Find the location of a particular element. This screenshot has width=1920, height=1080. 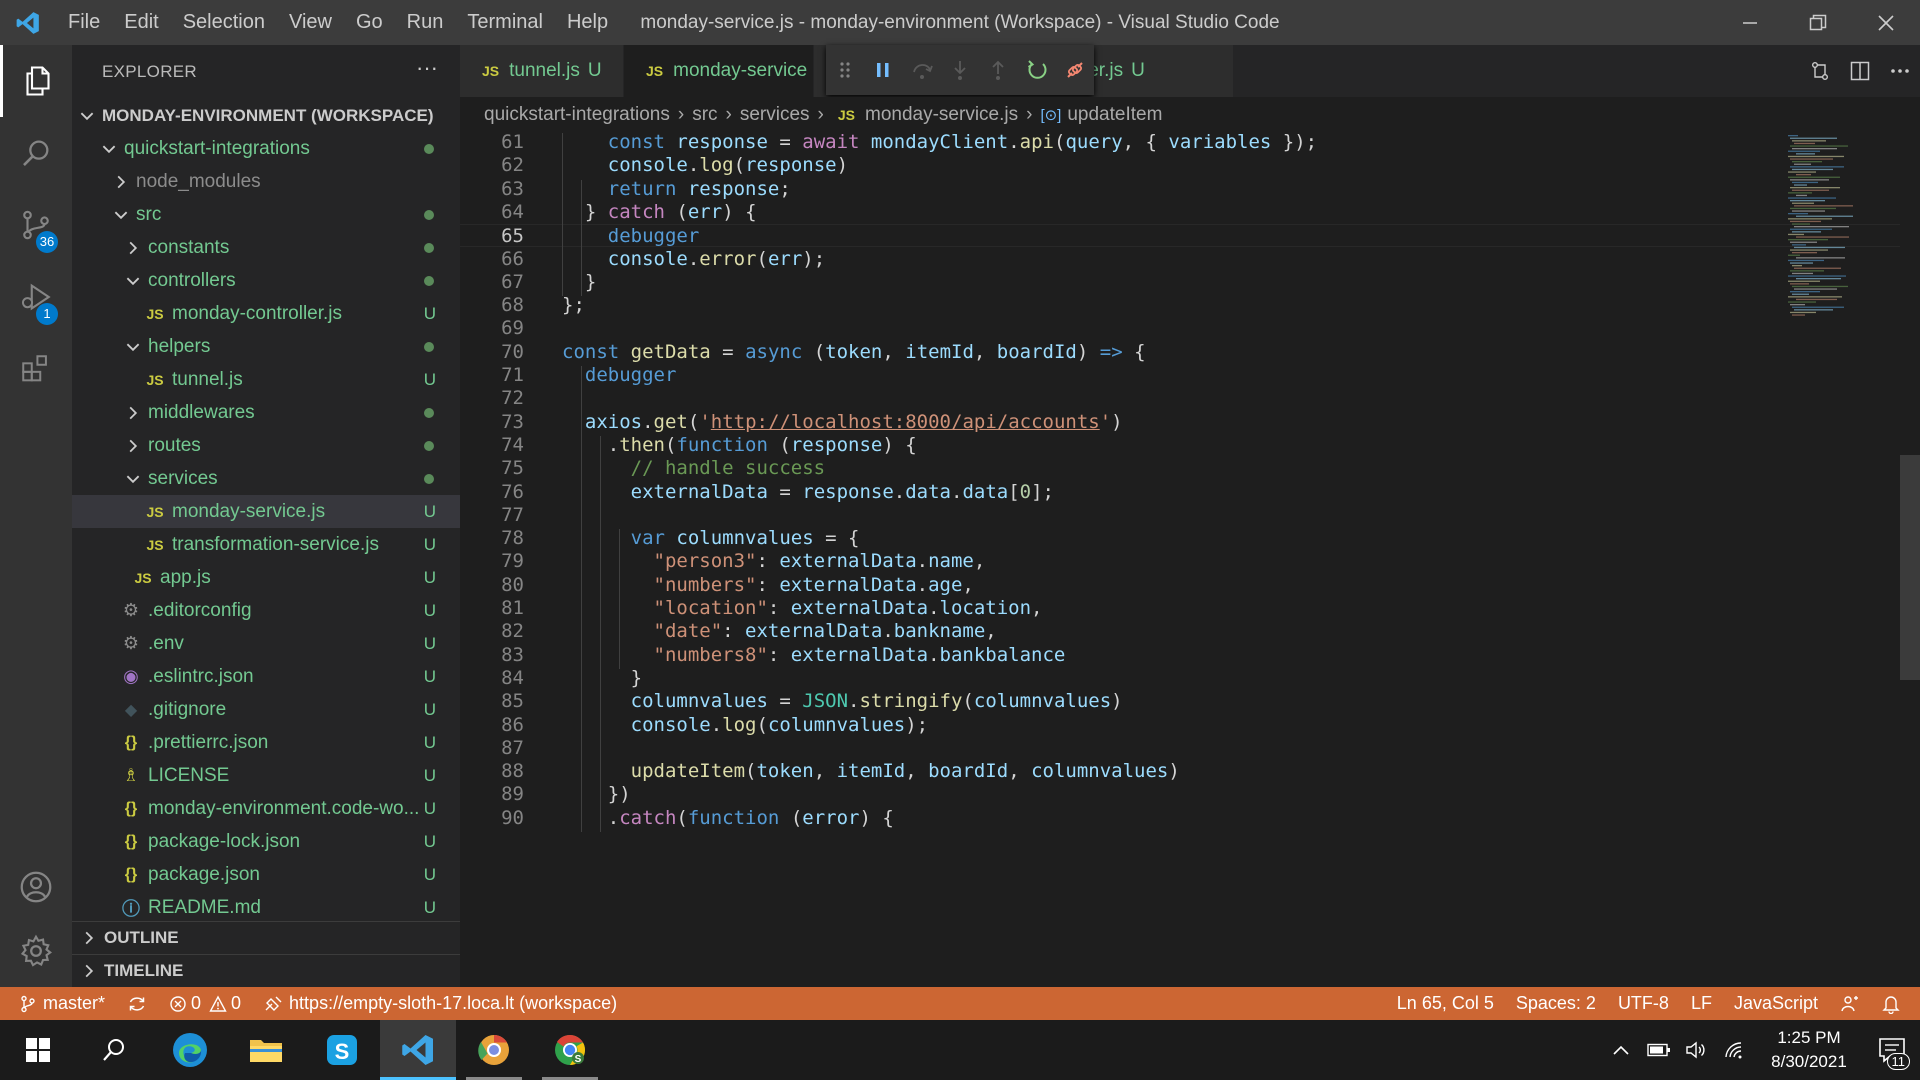

breadcrumb-file: monday-service.js is located at coordinates (941, 115).